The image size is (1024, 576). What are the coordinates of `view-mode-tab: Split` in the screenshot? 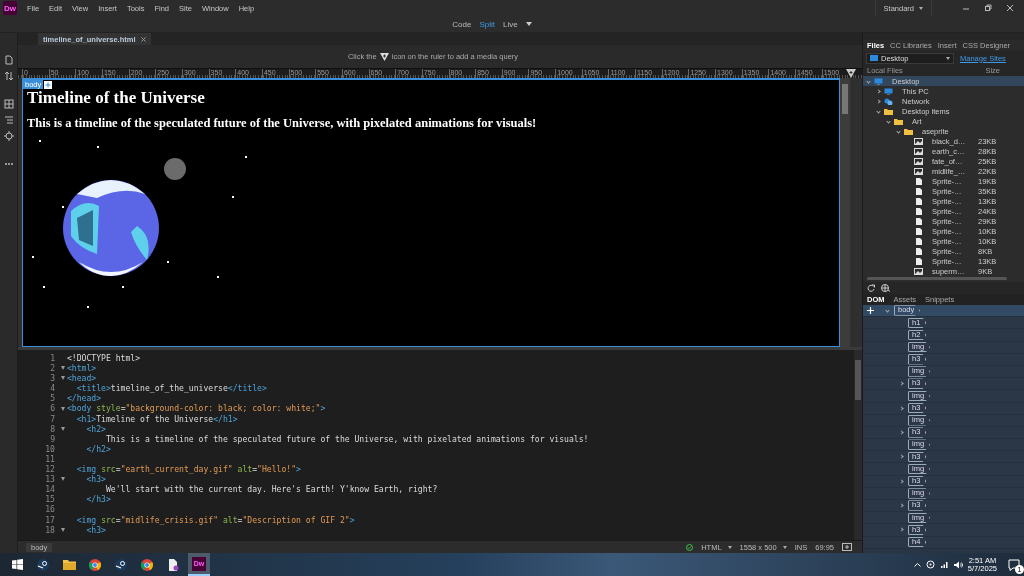 It's located at (487, 24).